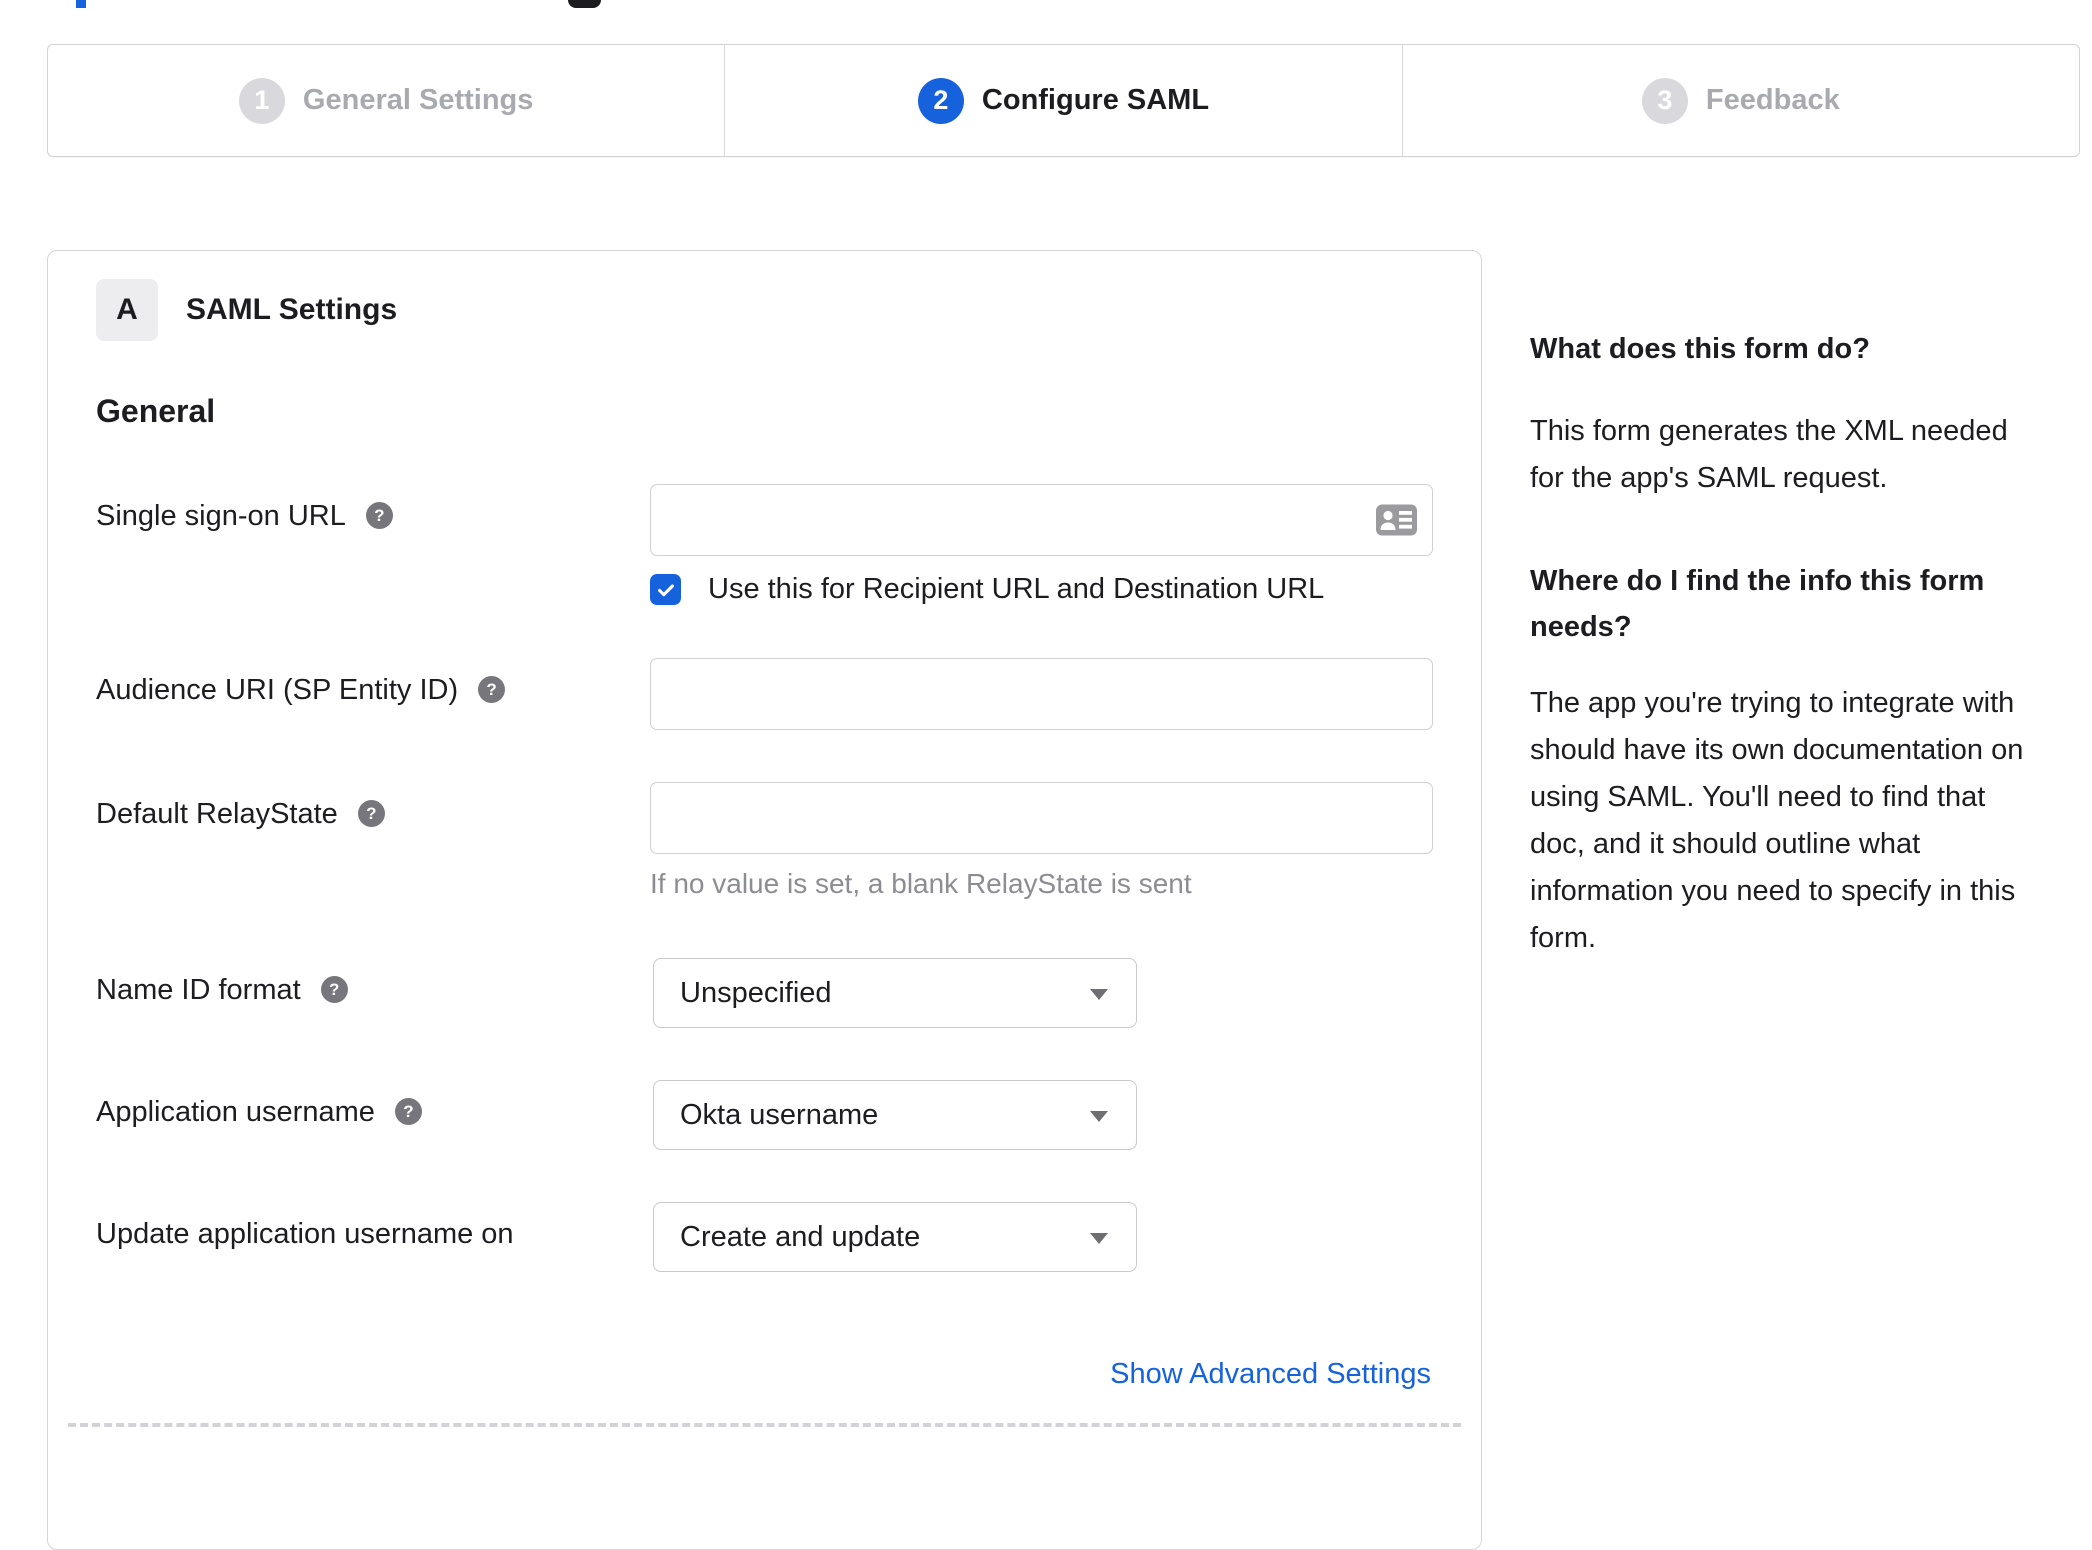 The image size is (2092, 1550). What do you see at coordinates (305, 1234) in the screenshot?
I see `update-username-label: Update application username on` at bounding box center [305, 1234].